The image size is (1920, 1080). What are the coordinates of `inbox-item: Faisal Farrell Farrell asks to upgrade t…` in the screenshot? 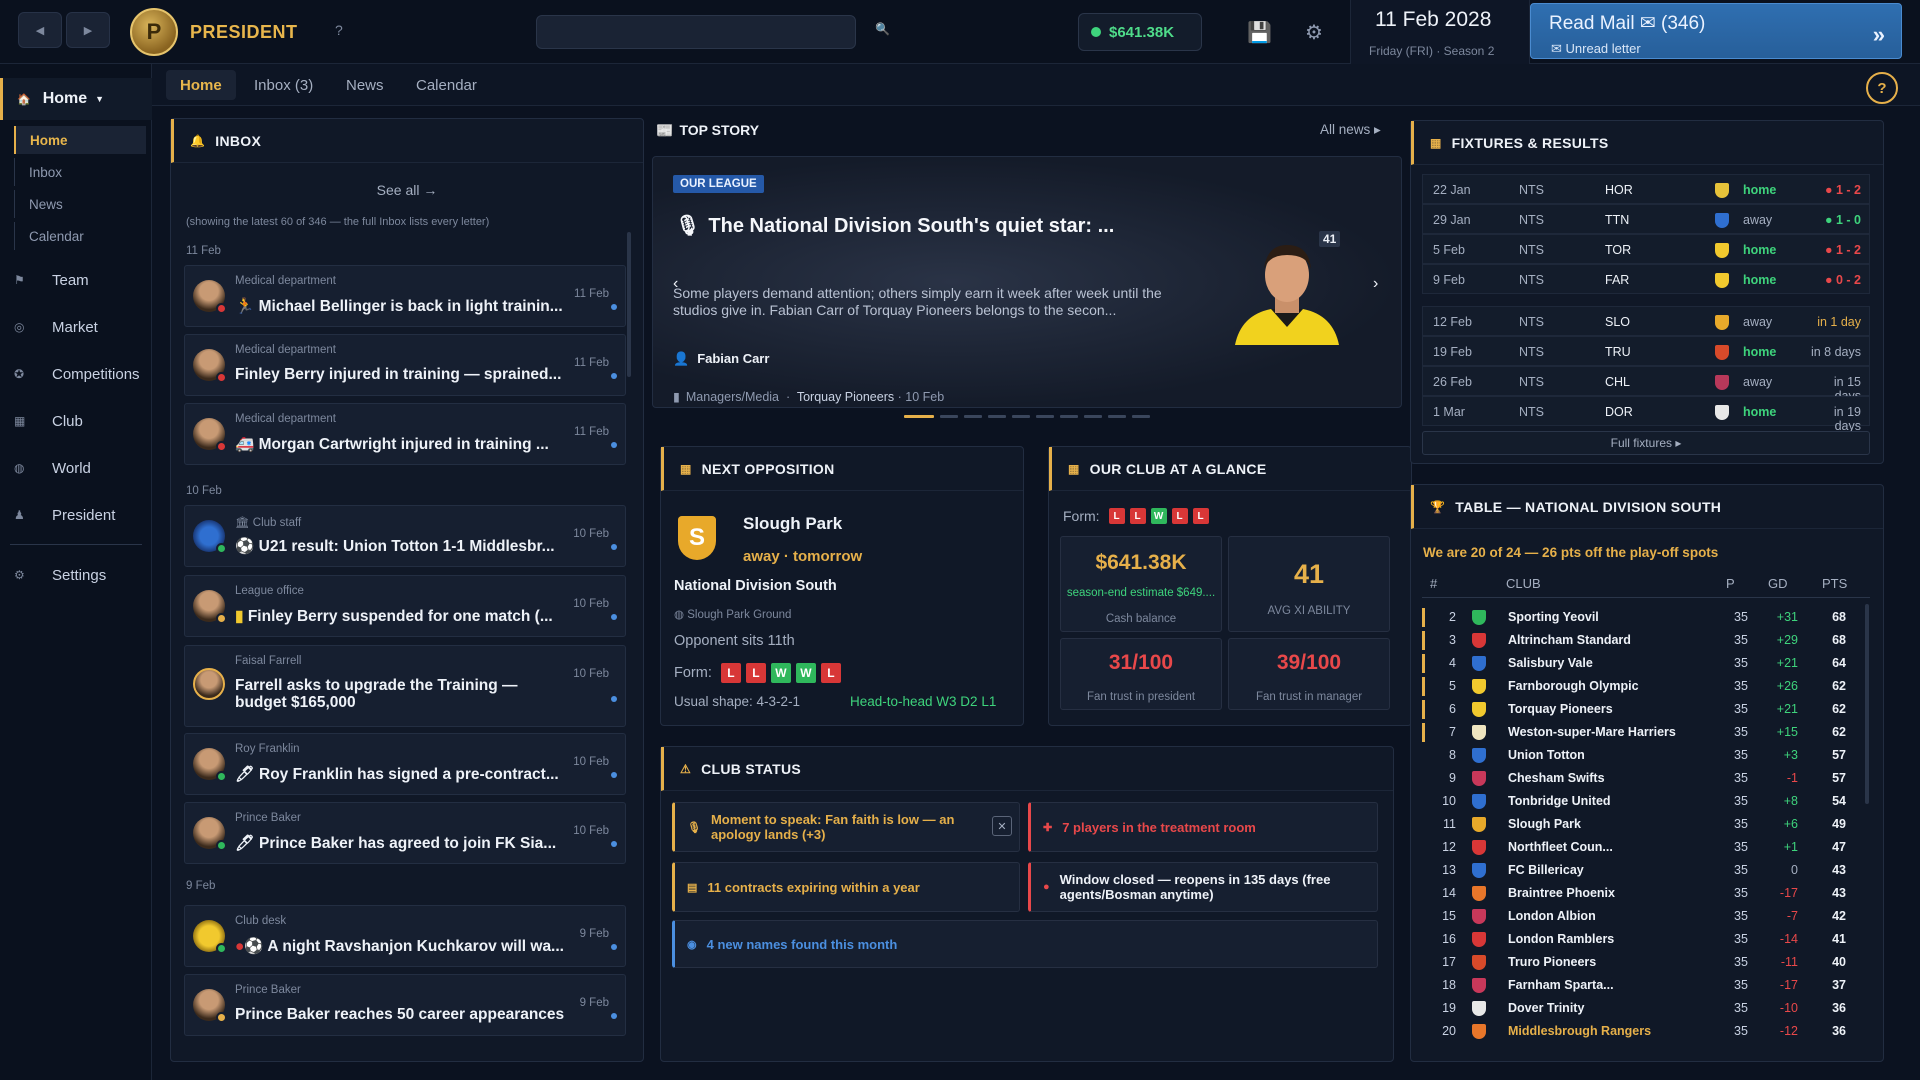 It's located at (405, 686).